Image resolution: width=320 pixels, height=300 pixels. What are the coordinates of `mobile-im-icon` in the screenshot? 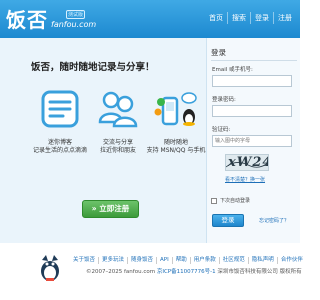 It's located at (175, 109).